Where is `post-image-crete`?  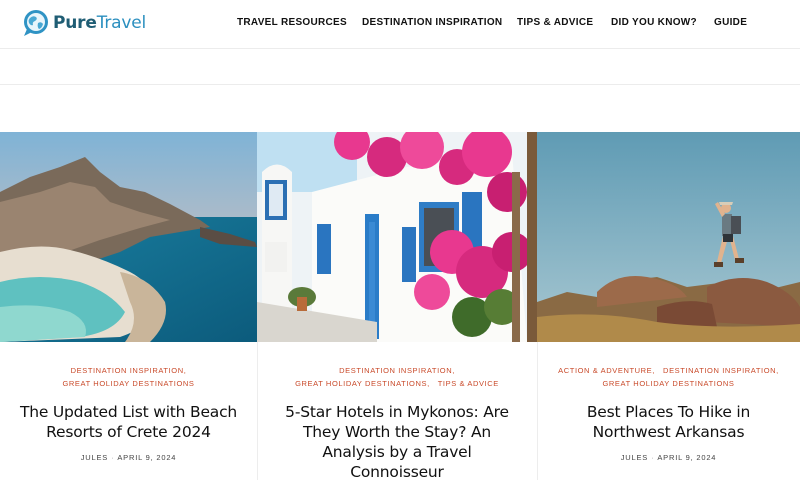 post-image-crete is located at coordinates (128, 237).